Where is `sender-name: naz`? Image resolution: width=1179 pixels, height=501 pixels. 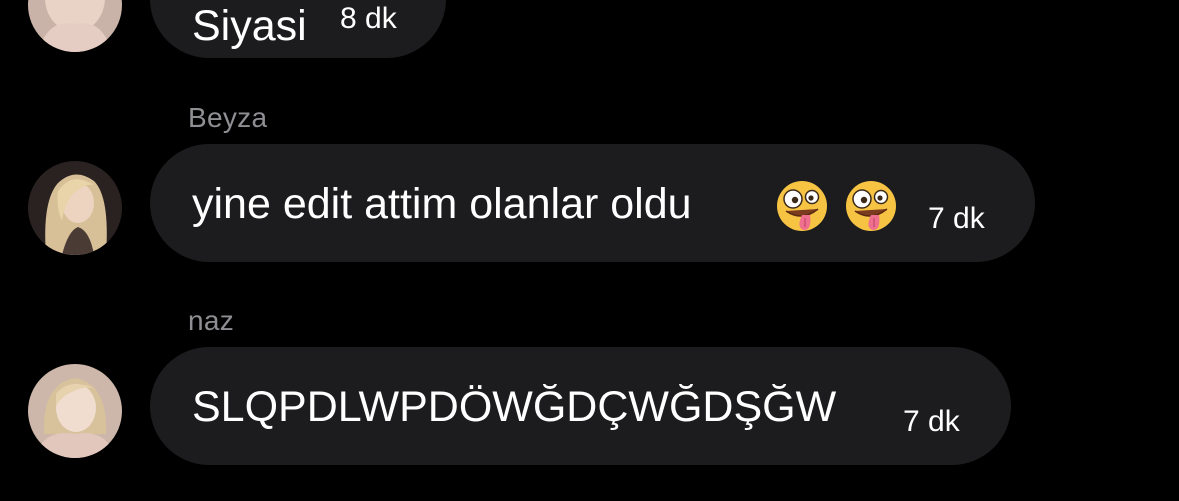 sender-name: naz is located at coordinates (211, 320).